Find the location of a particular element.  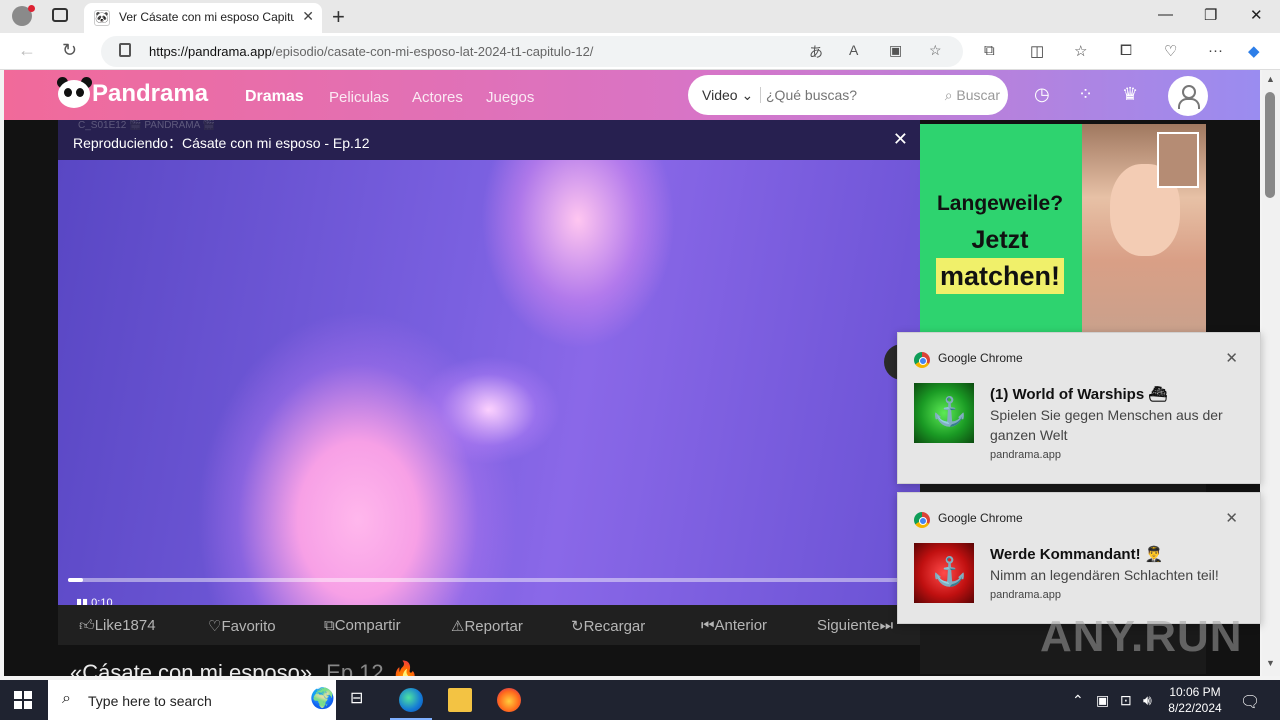

nav-peliculas: Peliculas is located at coordinates (359, 97).